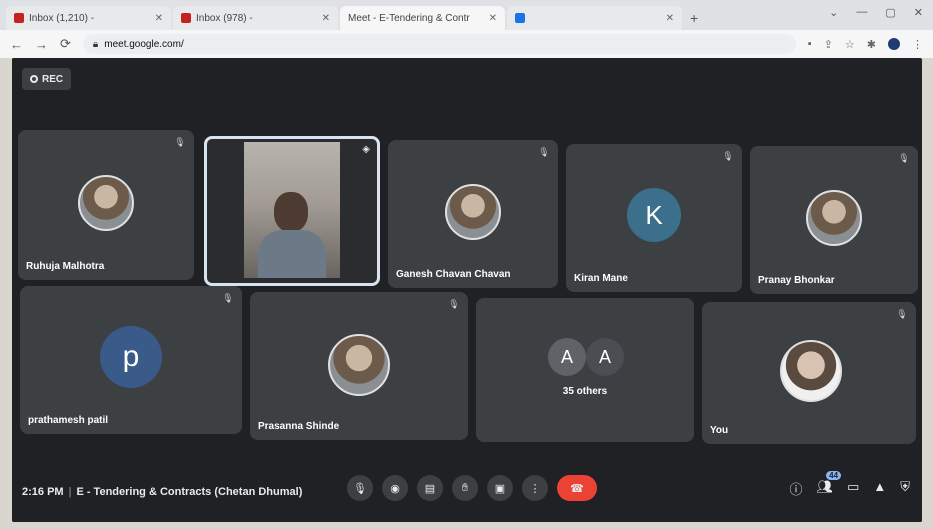 The height and width of the screenshot is (529, 933). Describe the element at coordinates (255, 18) in the screenshot. I see `tab-gmail-2: Inbox (978) - ✕` at that location.